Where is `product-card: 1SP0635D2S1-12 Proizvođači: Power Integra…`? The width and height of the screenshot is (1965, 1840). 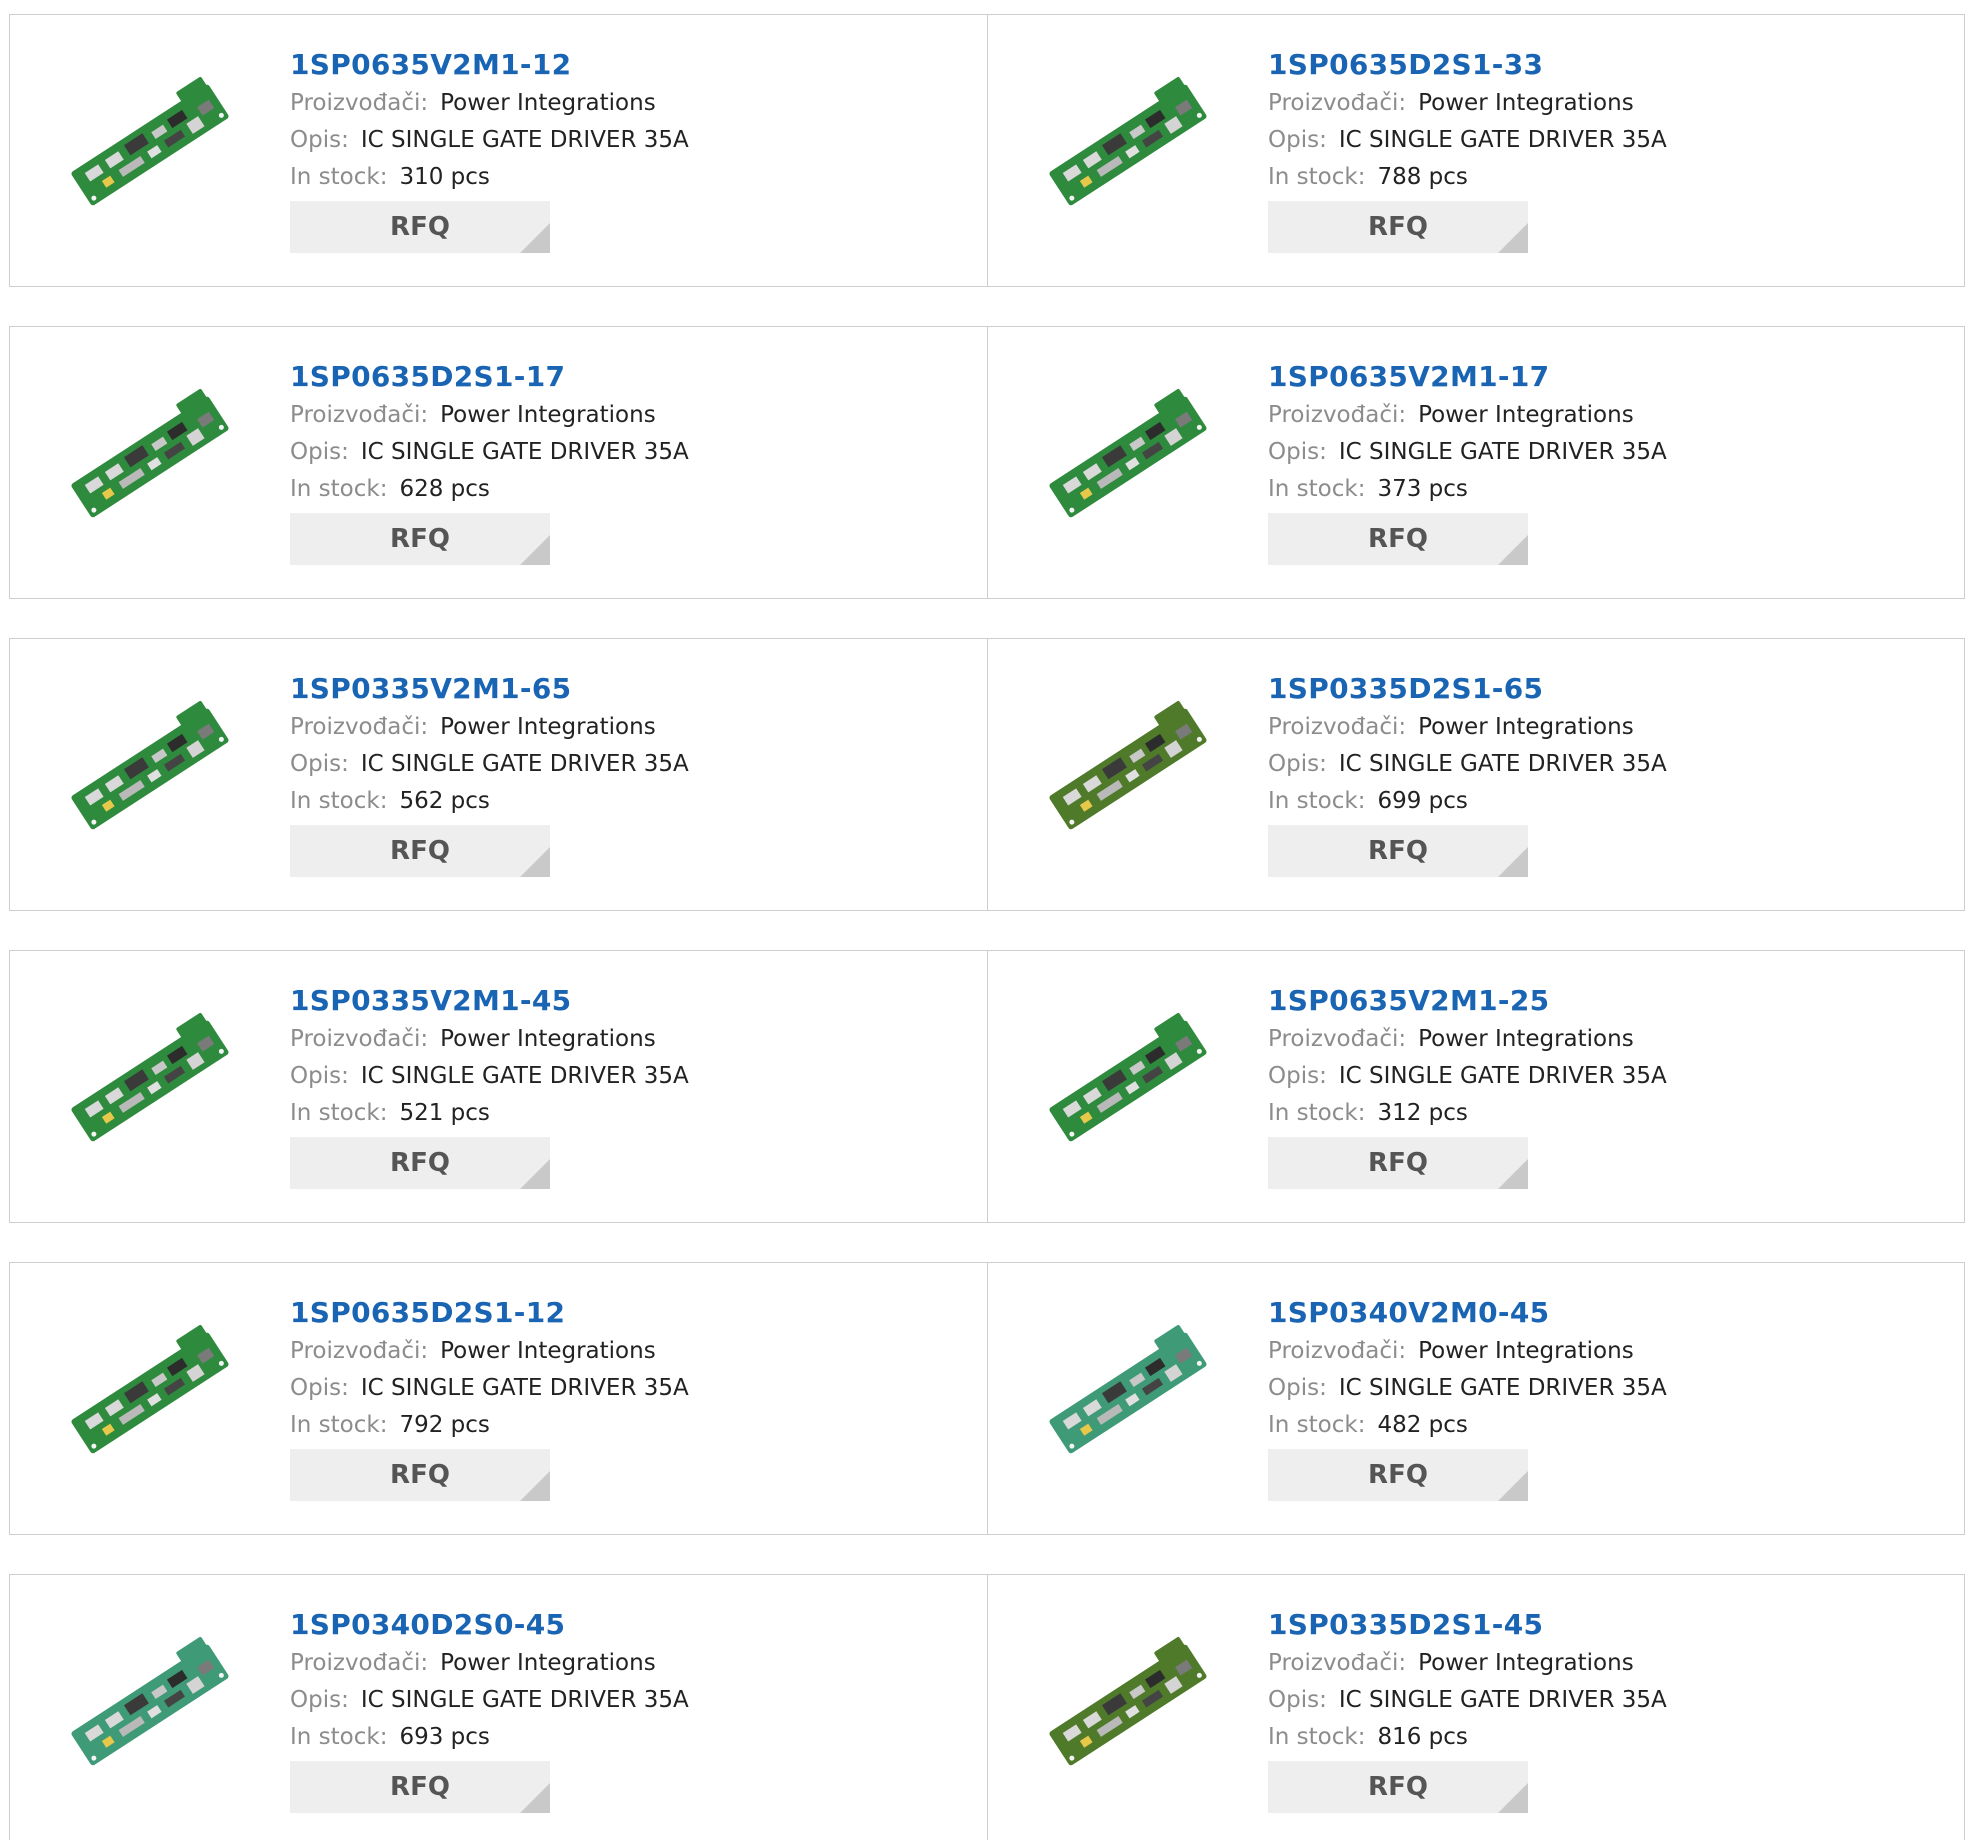
product-card: 1SP0635D2S1-12 Proizvođači: Power Integra… is located at coordinates (498, 1398).